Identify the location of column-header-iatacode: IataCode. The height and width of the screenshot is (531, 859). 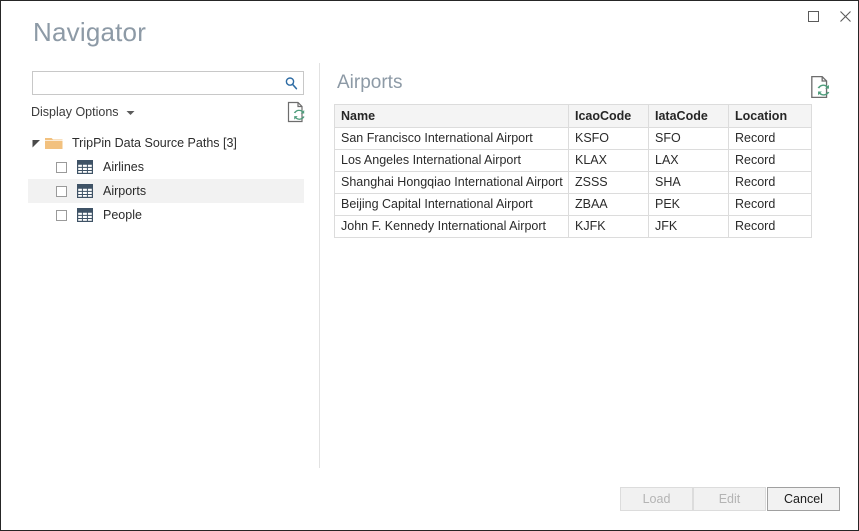
(688, 116).